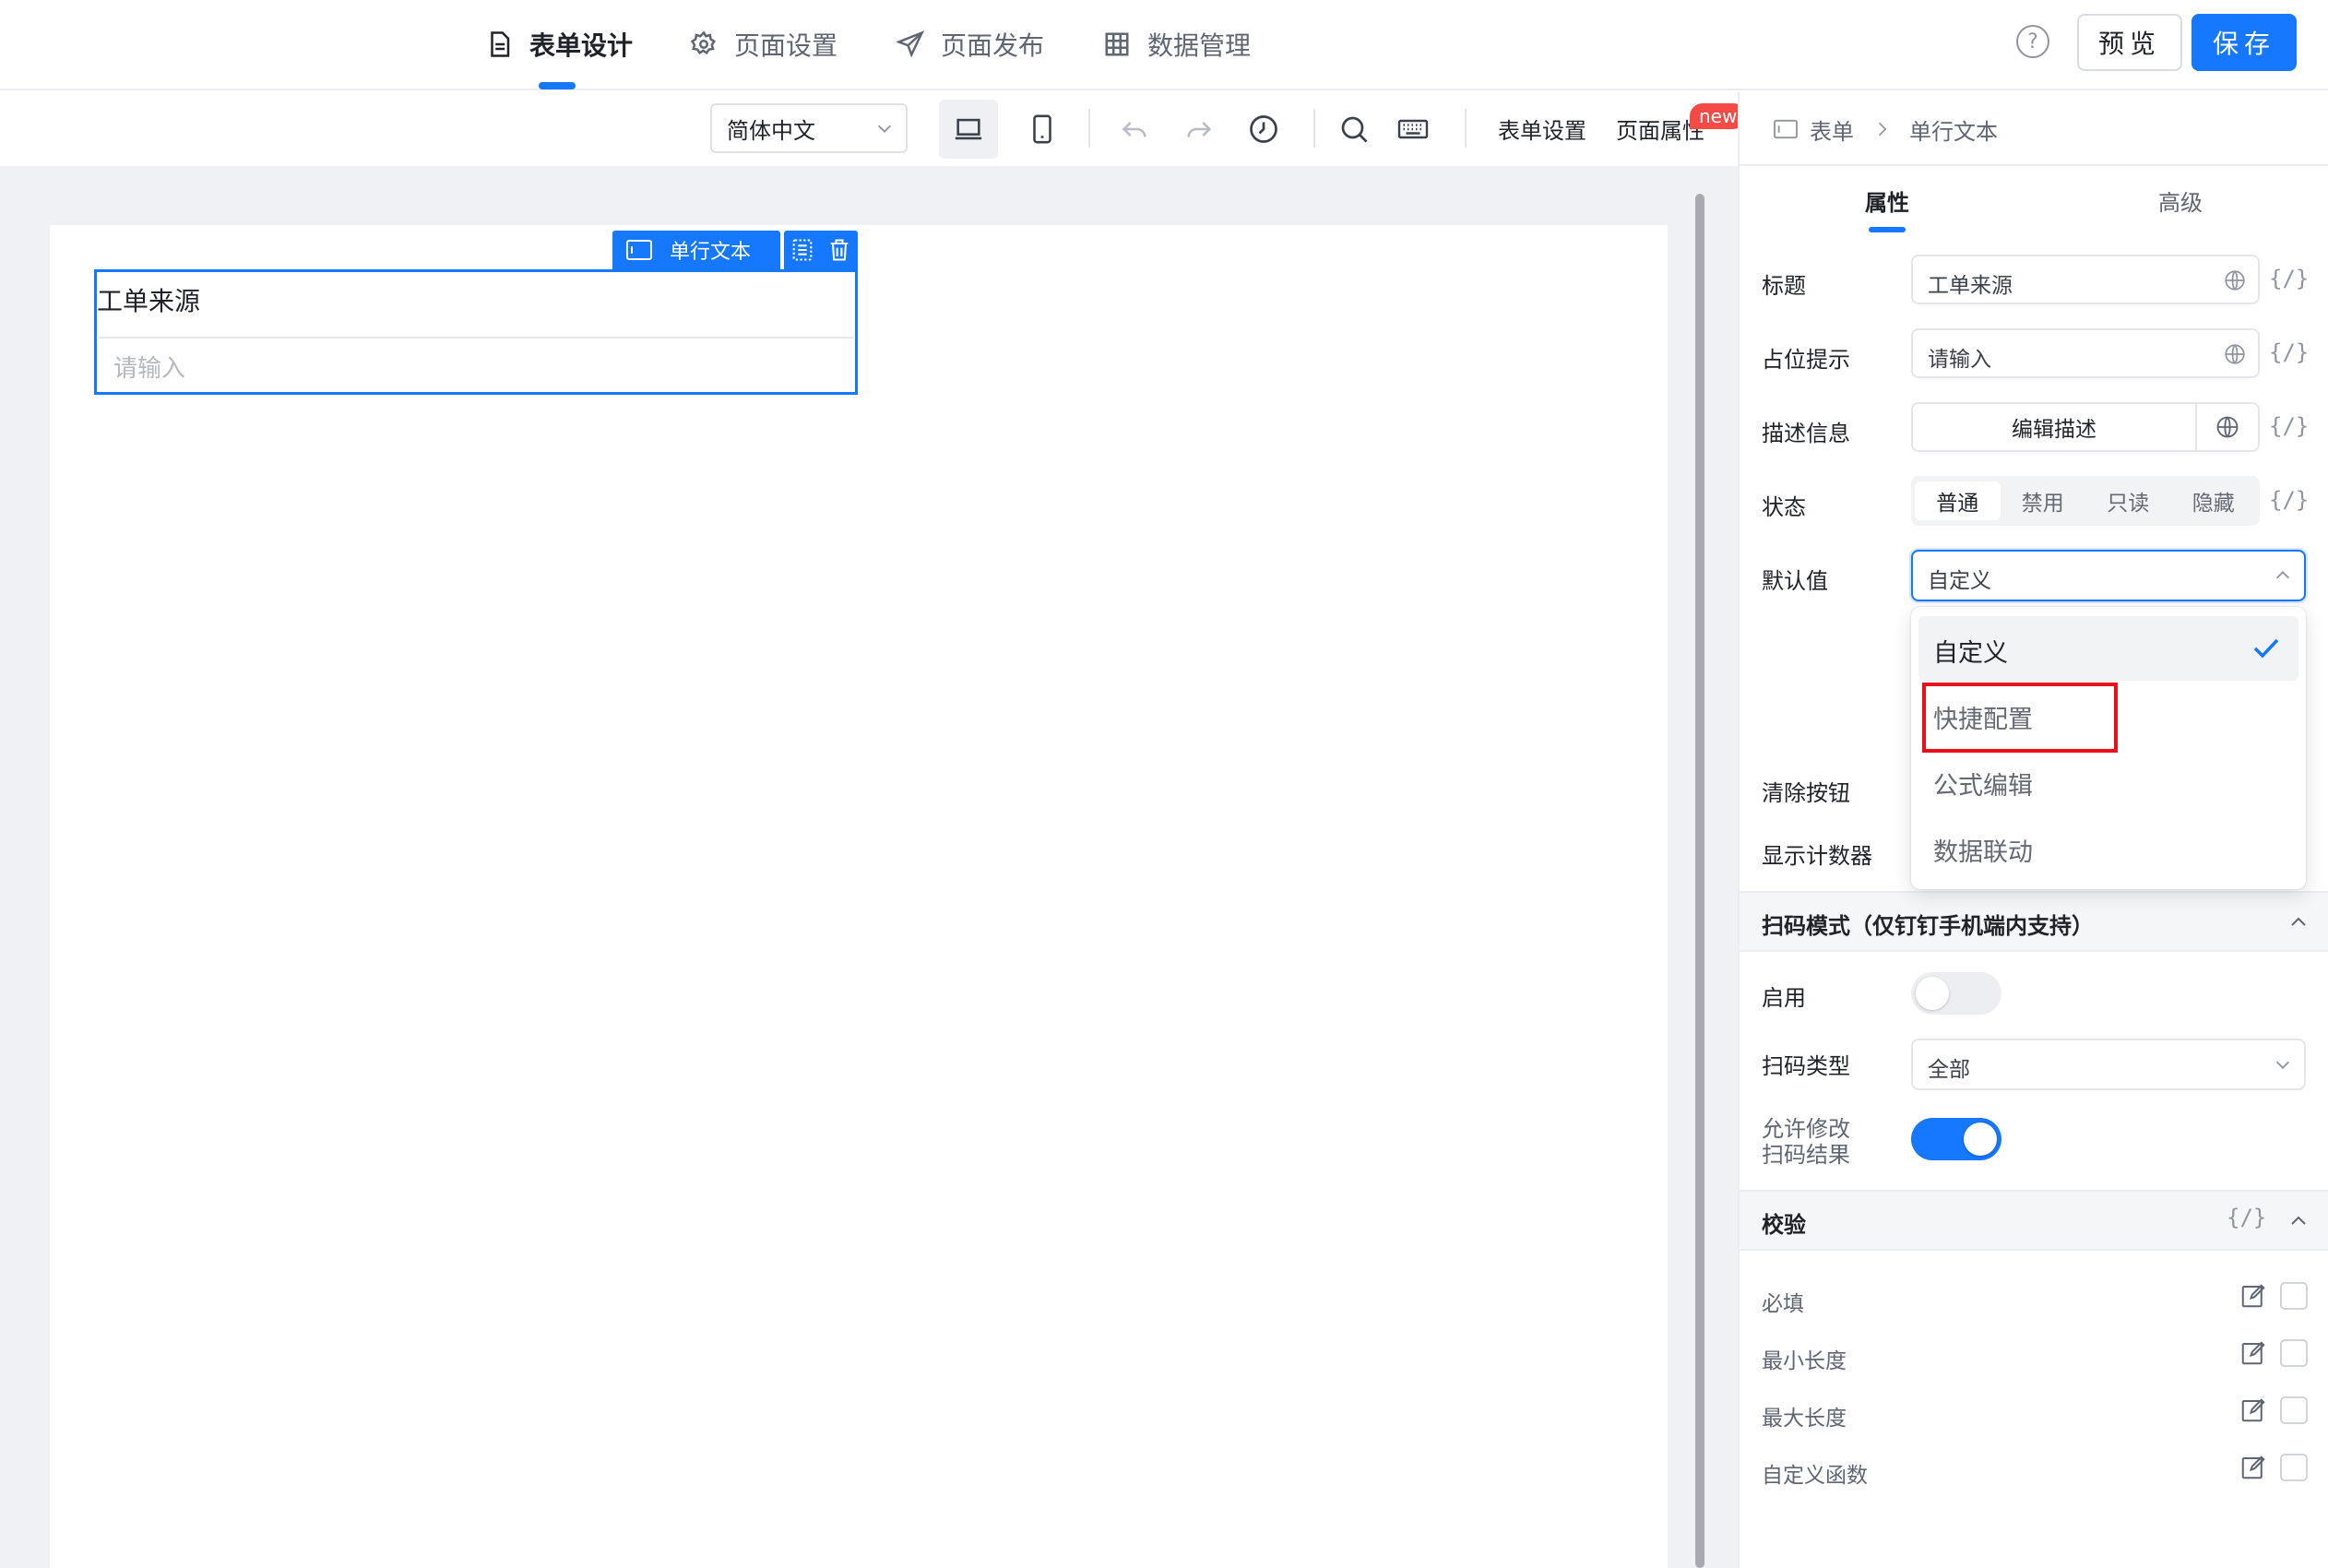  Describe the element at coordinates (1354, 129) in the screenshot. I see `search-button` at that location.